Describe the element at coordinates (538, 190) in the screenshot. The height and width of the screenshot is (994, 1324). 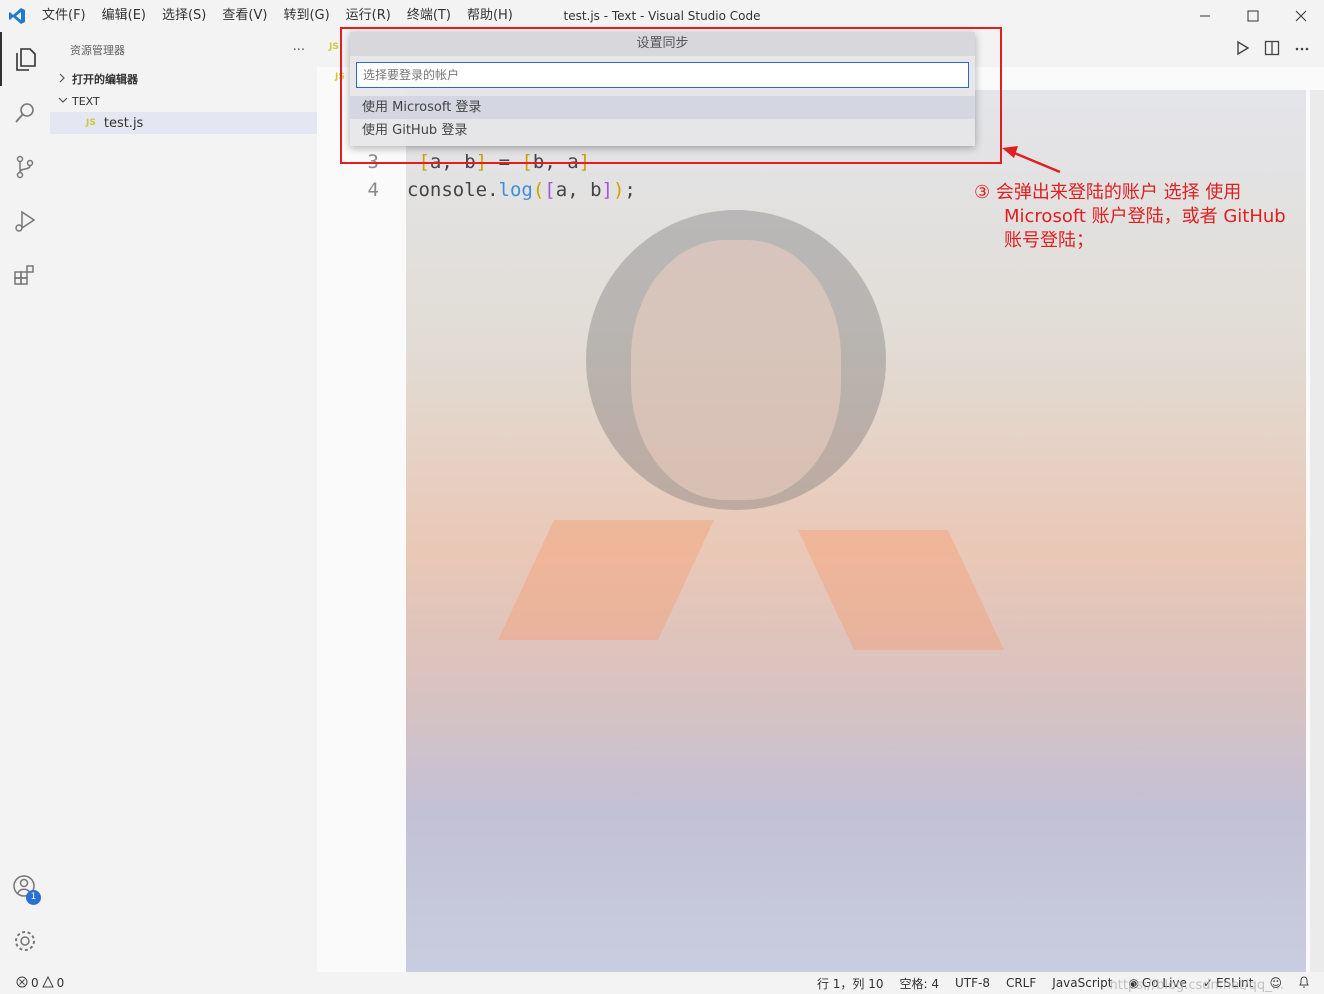
I see `code-token: (` at that location.